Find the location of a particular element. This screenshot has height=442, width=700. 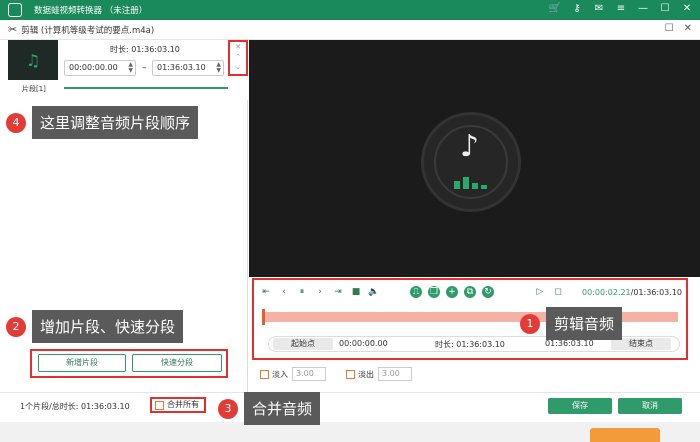

callout-number: 3 is located at coordinates (228, 408).